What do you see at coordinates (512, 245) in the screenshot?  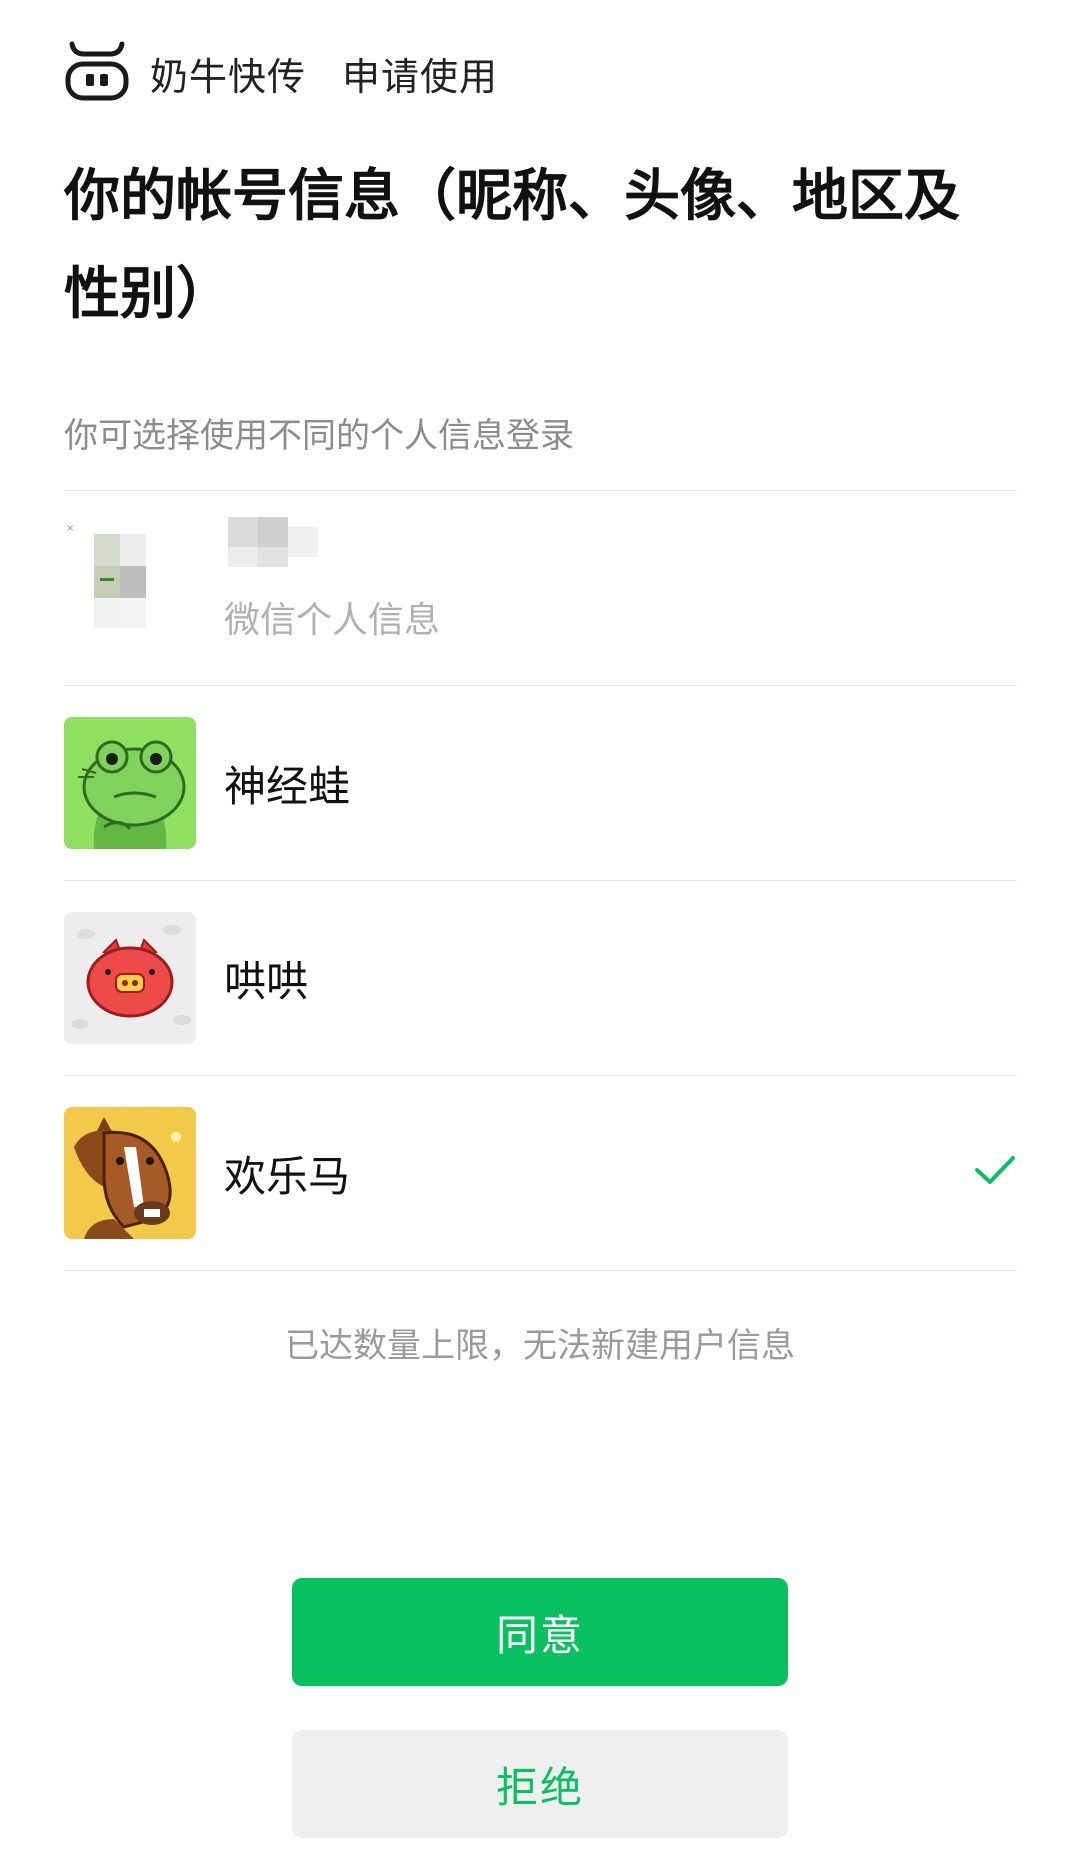 I see `page-title: 你的帐号信息（昵称、头像、地区及性别）` at bounding box center [512, 245].